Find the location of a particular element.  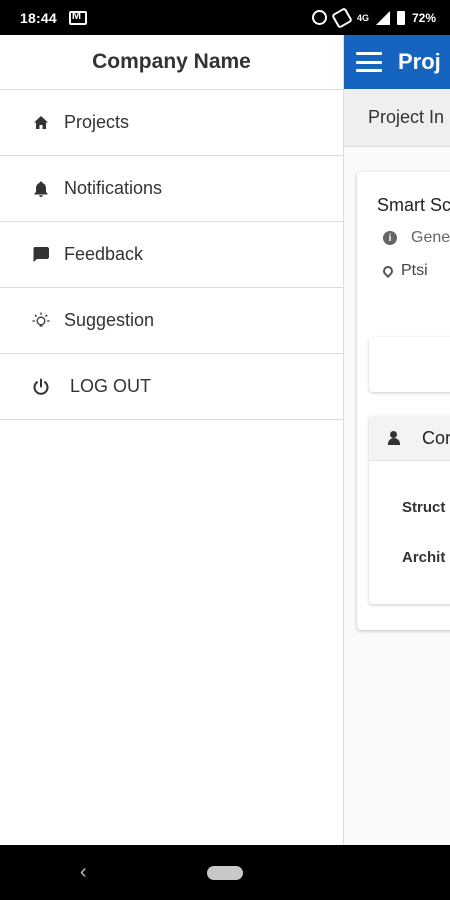

location-pin-icon is located at coordinates (388, 271).